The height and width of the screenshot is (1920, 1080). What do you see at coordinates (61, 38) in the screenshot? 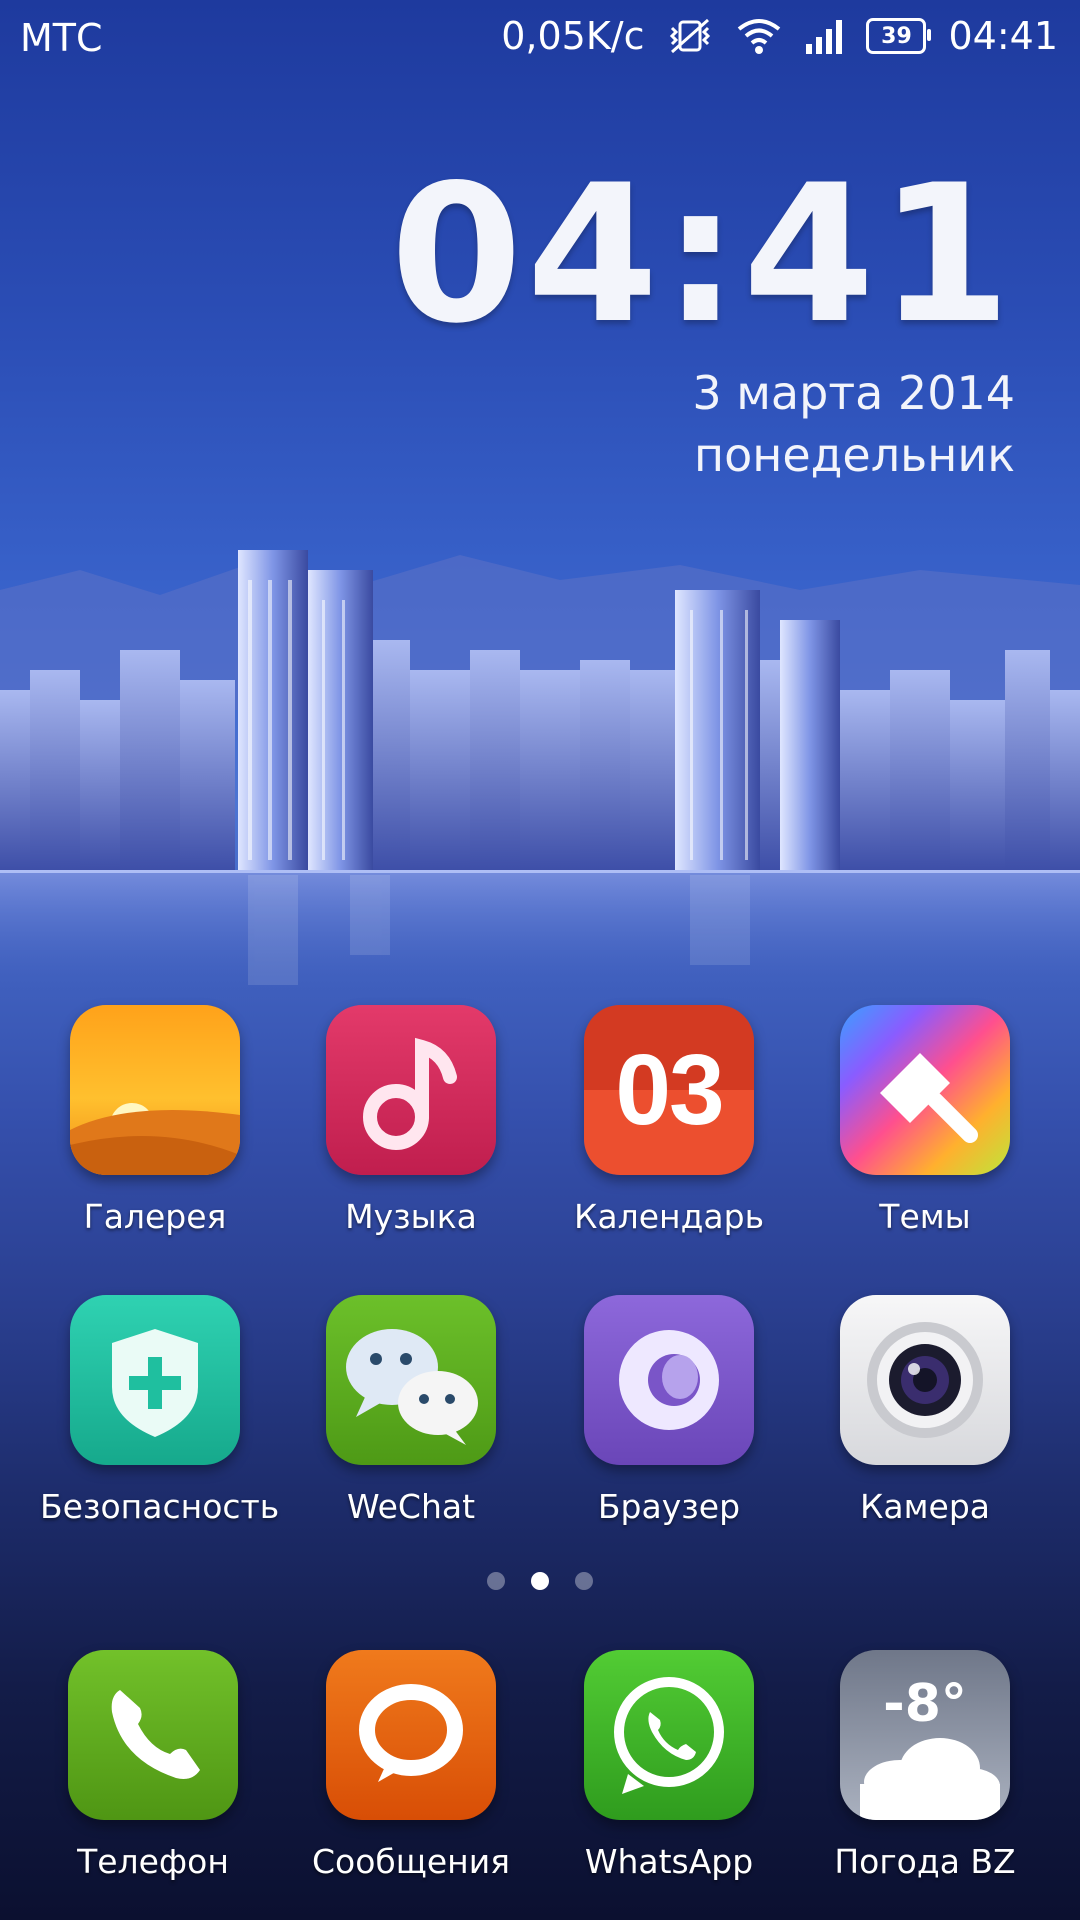
I see `carrier-name: МТС` at bounding box center [61, 38].